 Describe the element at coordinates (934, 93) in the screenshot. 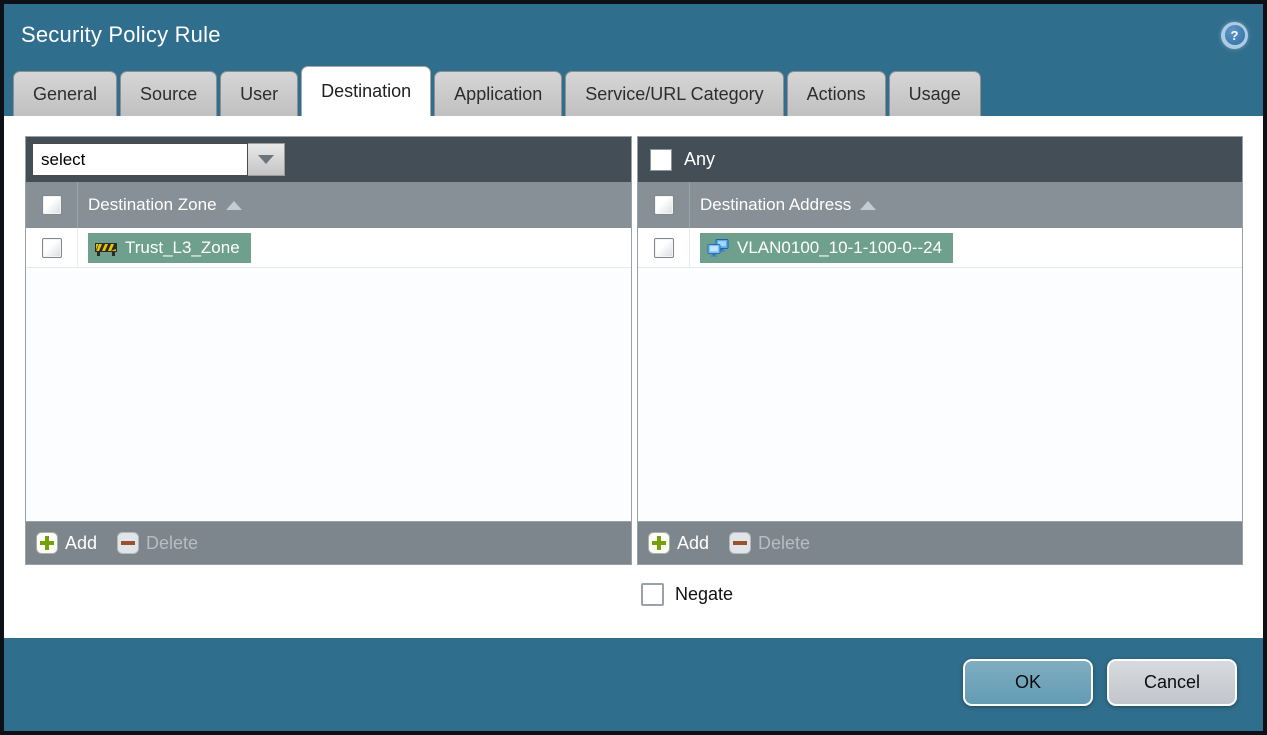

I see `tab-usage: Usage` at that location.